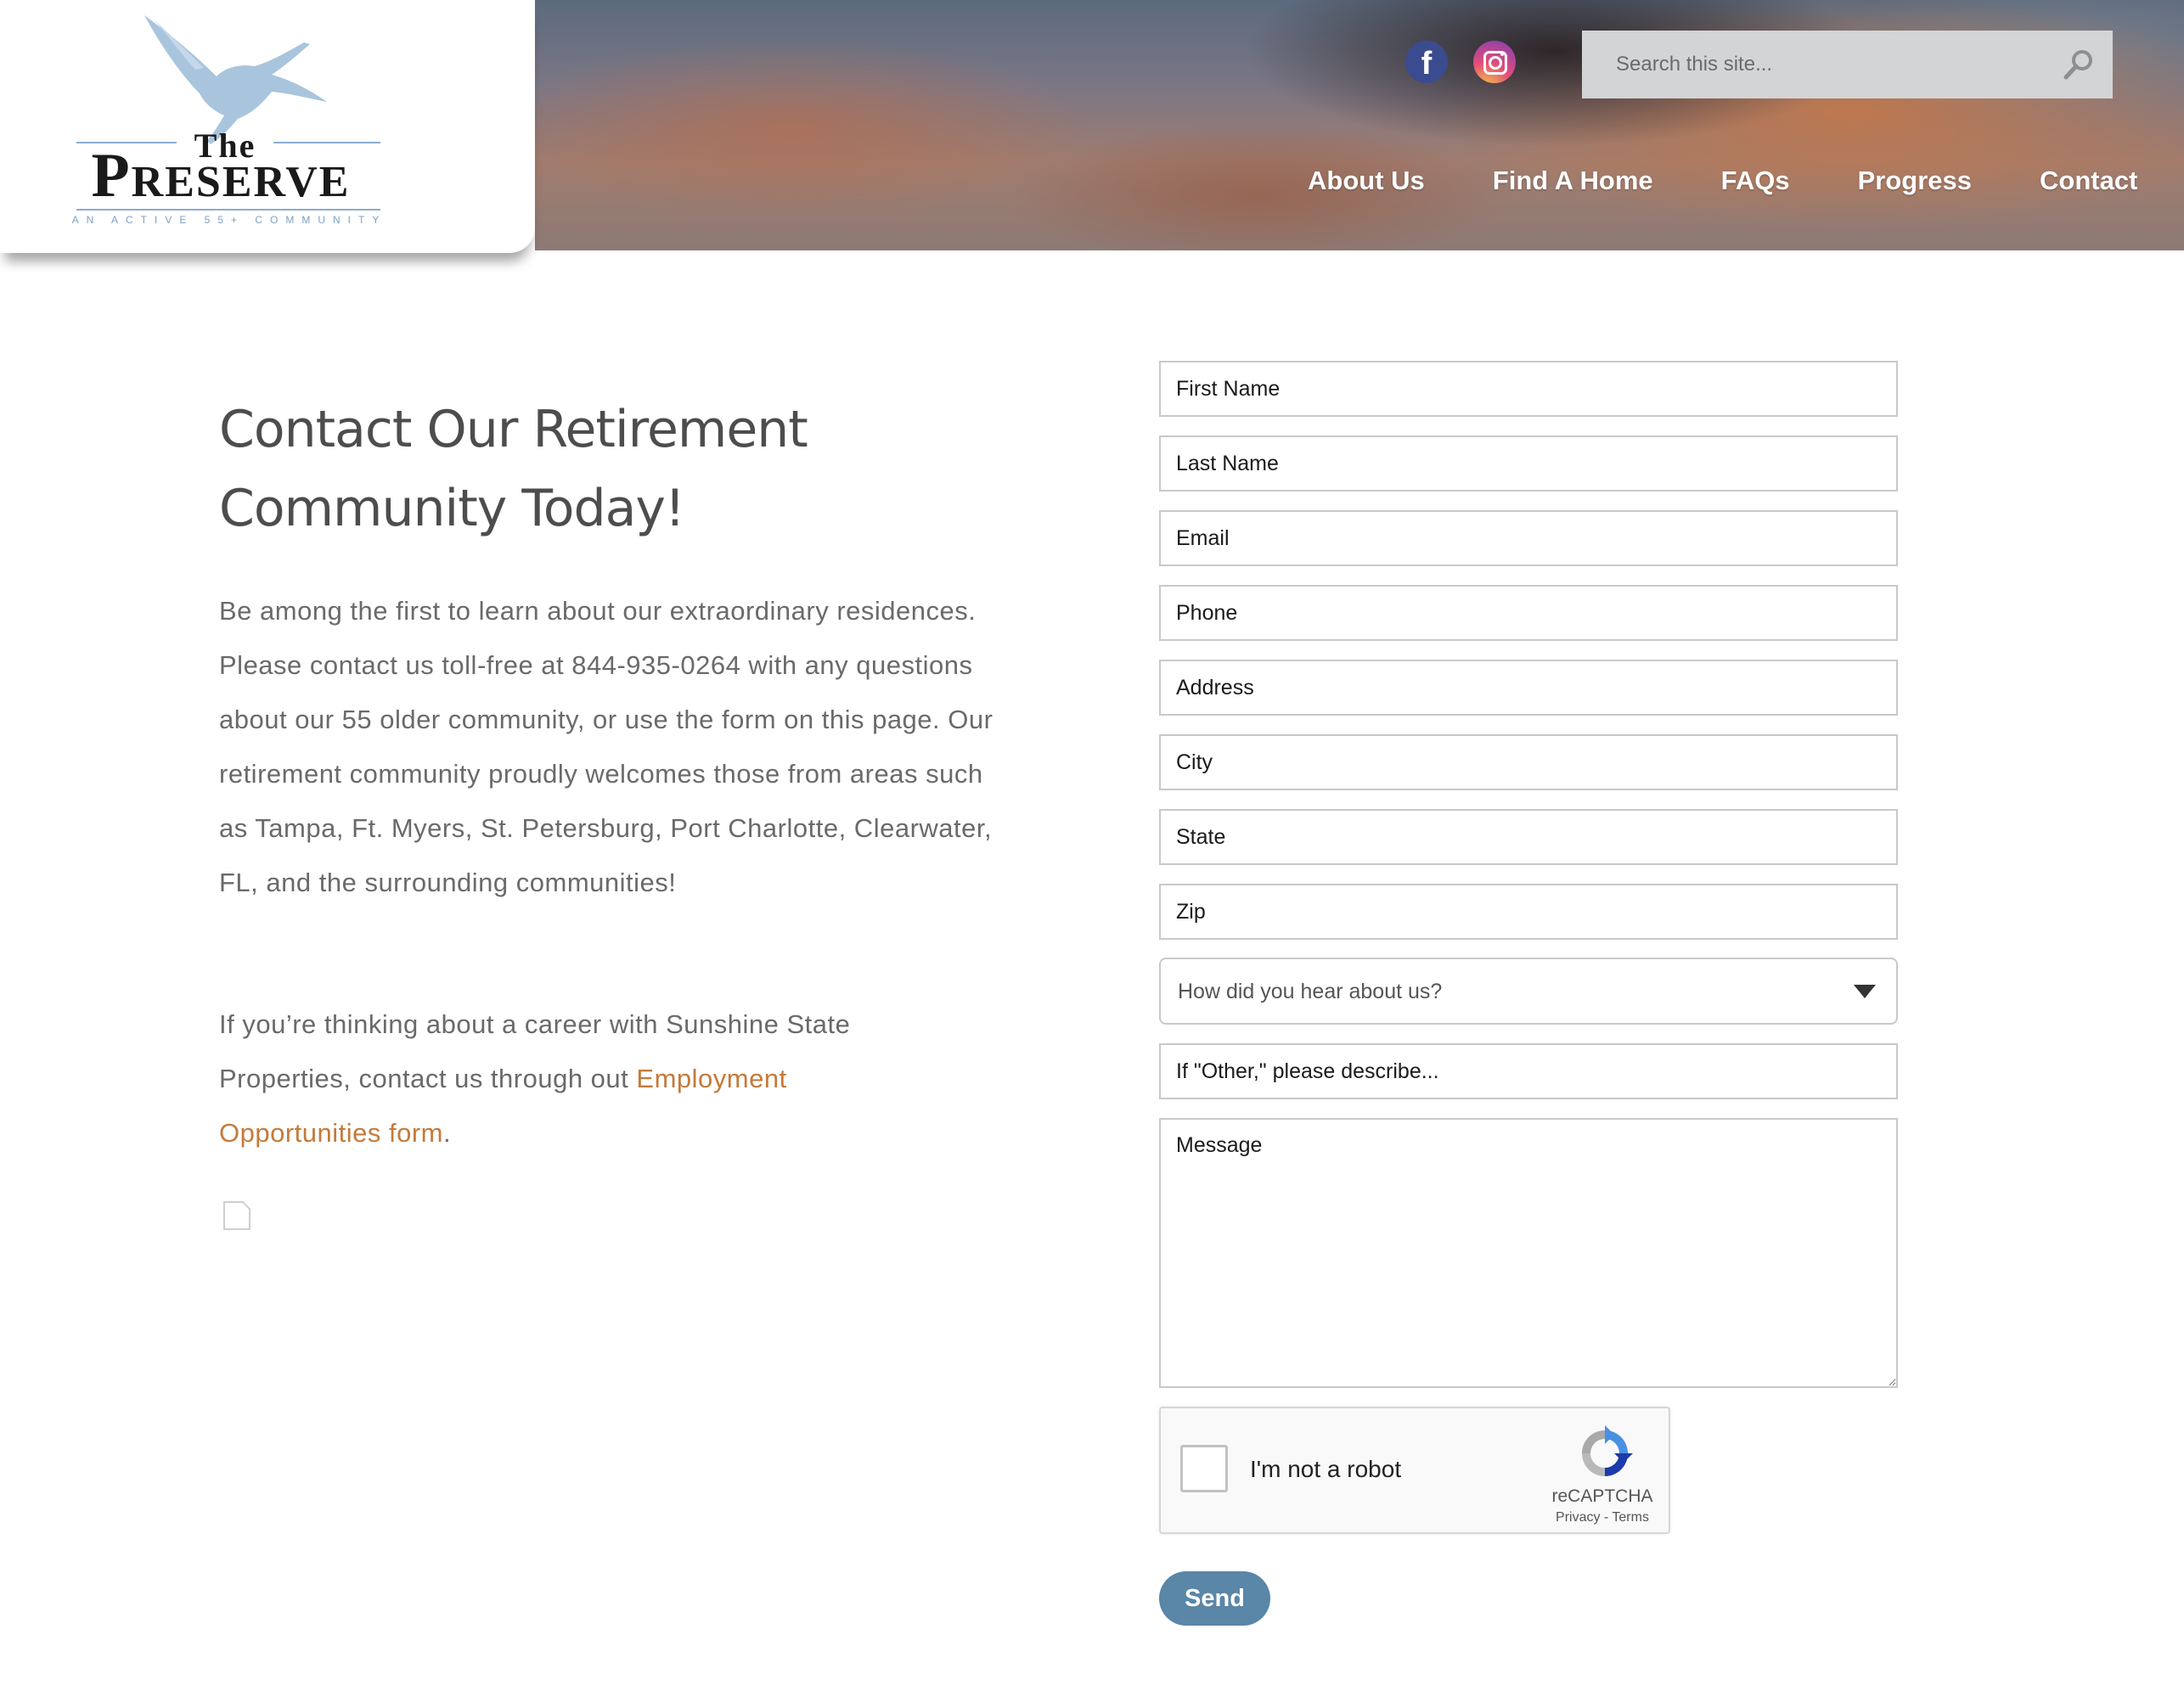  I want to click on search-input, so click(1811, 64).